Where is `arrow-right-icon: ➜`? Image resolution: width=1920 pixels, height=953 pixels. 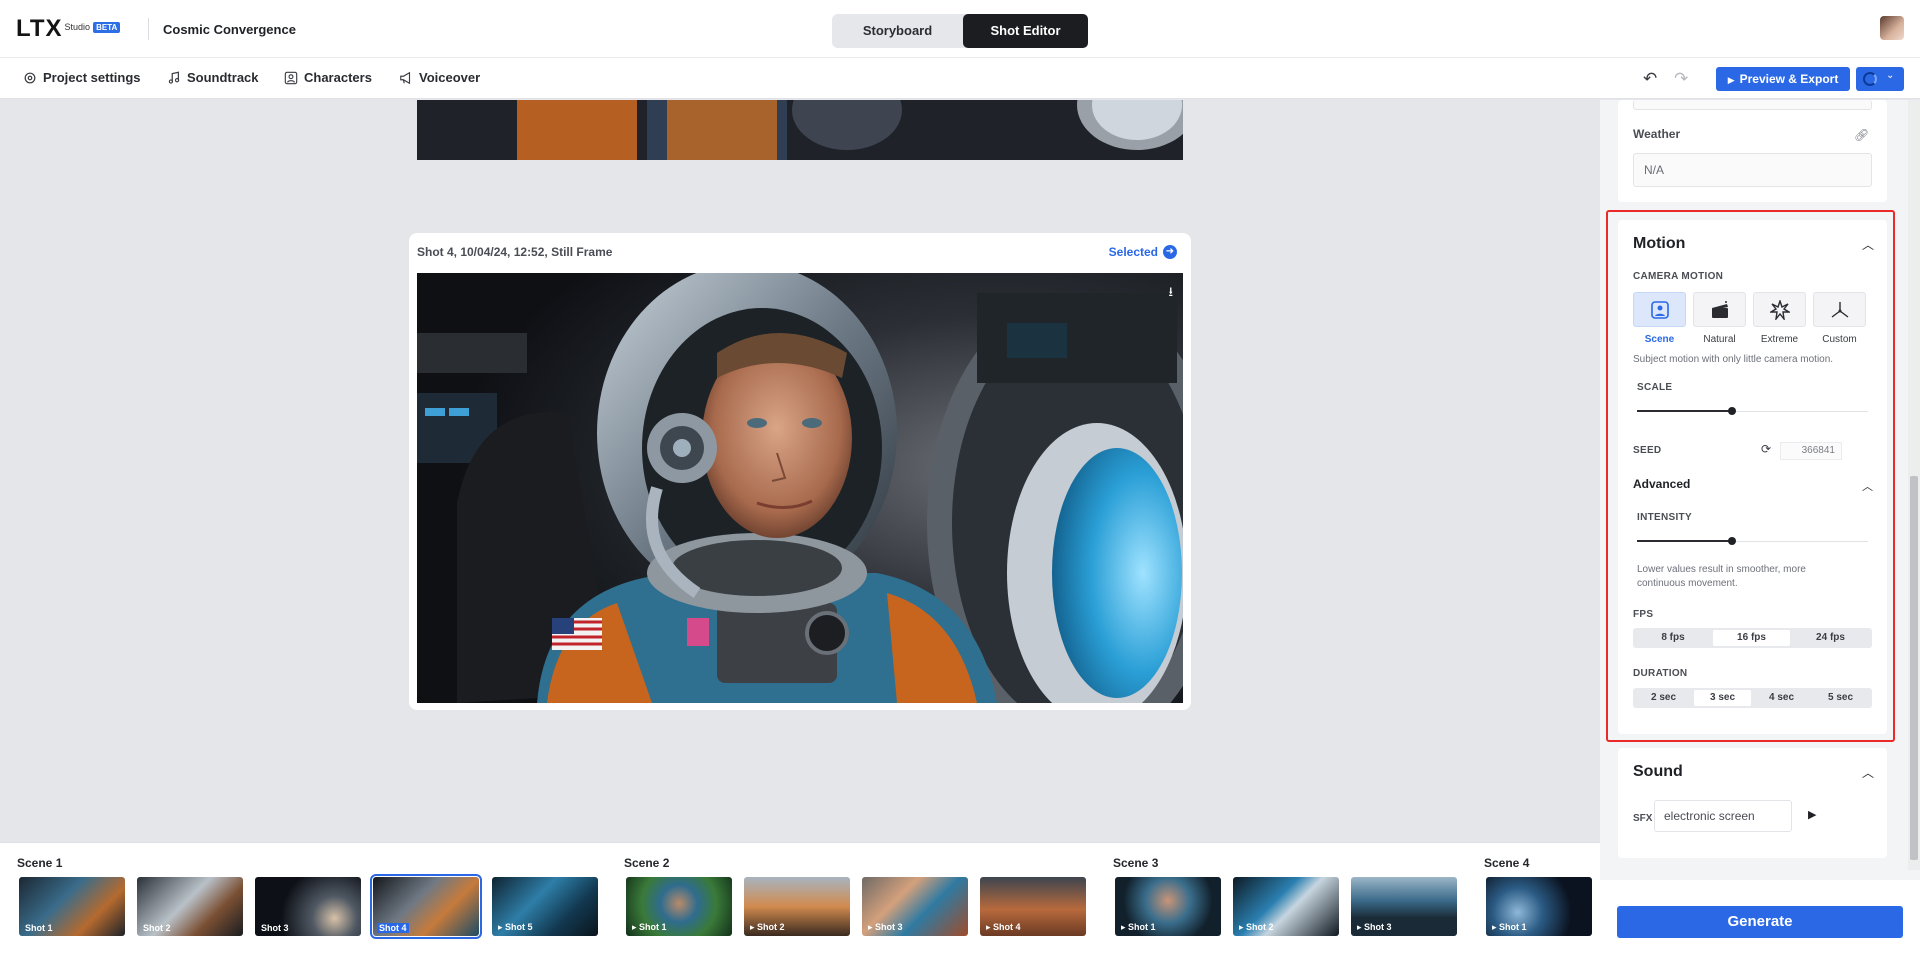
arrow-right-icon: ➜ is located at coordinates (1170, 252).